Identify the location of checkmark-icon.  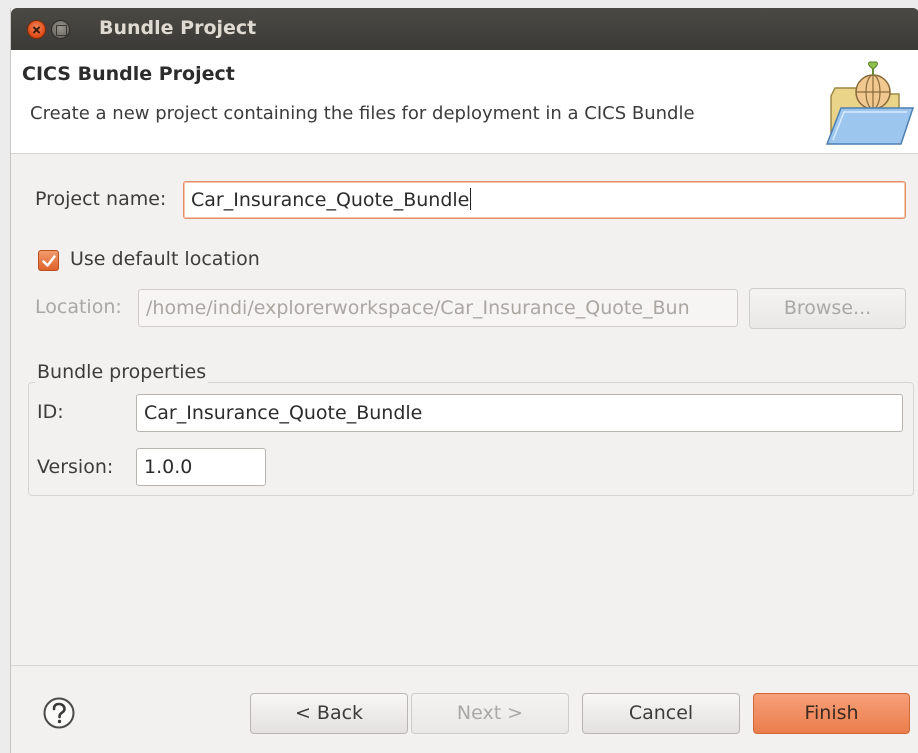
(49, 261).